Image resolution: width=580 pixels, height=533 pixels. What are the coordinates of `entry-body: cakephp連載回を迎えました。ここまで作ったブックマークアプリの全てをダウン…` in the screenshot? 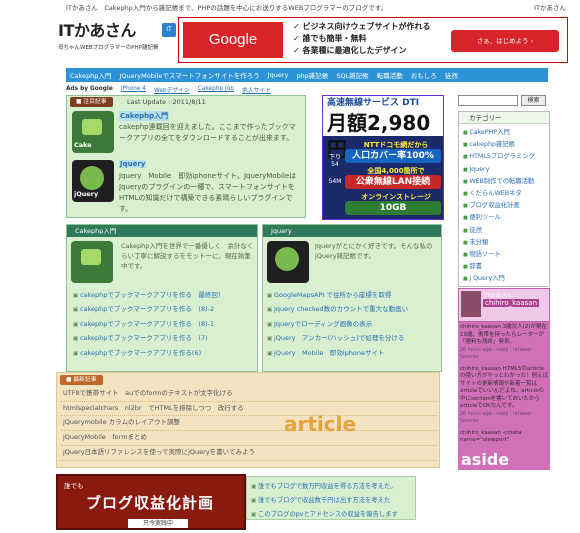 It's located at (207, 132).